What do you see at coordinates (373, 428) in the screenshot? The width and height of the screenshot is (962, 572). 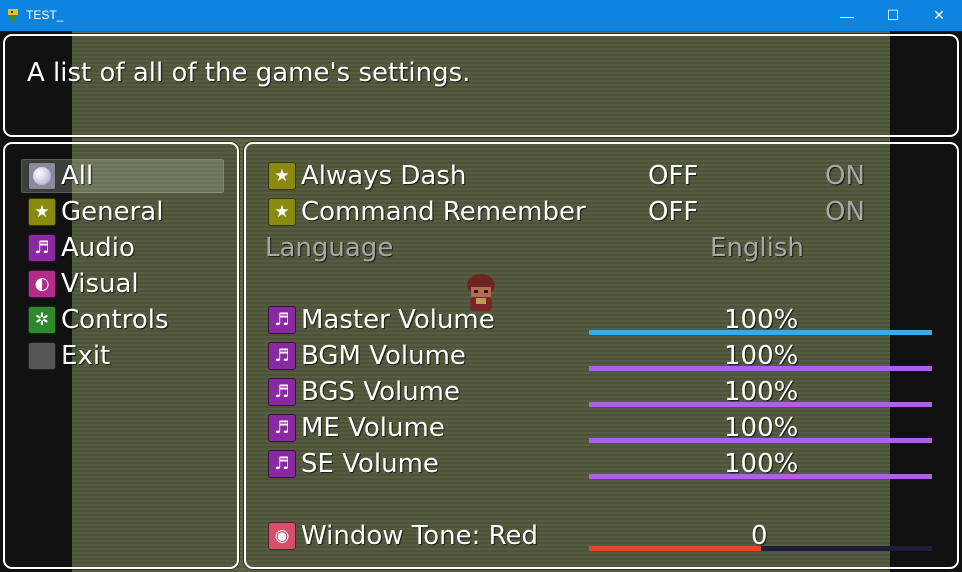 I see `option-label: ME Volume` at bounding box center [373, 428].